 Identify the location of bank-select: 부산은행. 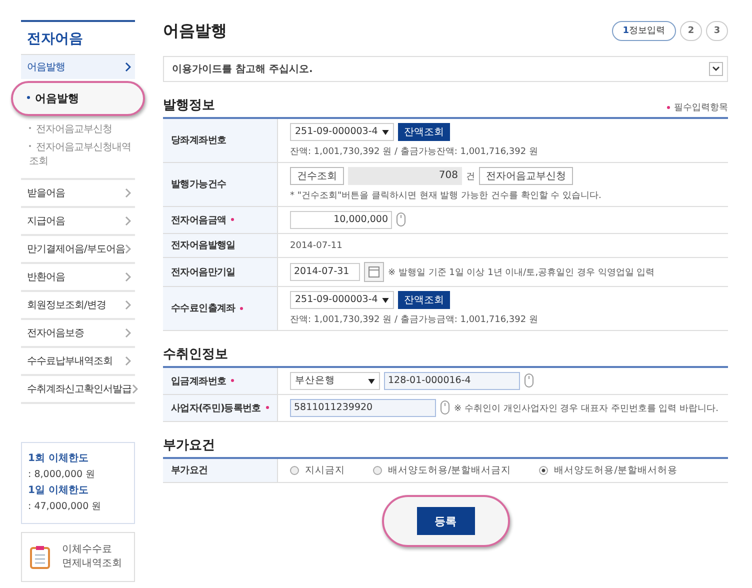
(335, 381).